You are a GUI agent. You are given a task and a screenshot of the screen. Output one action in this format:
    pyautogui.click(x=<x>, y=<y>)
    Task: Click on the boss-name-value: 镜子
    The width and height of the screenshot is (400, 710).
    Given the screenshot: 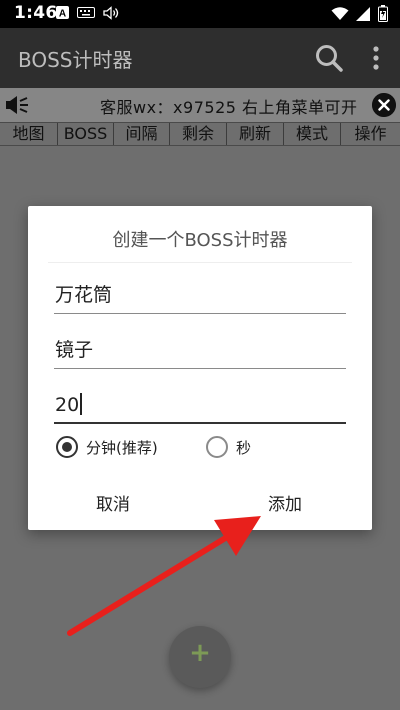 What is the action you would take?
    pyautogui.click(x=74, y=350)
    